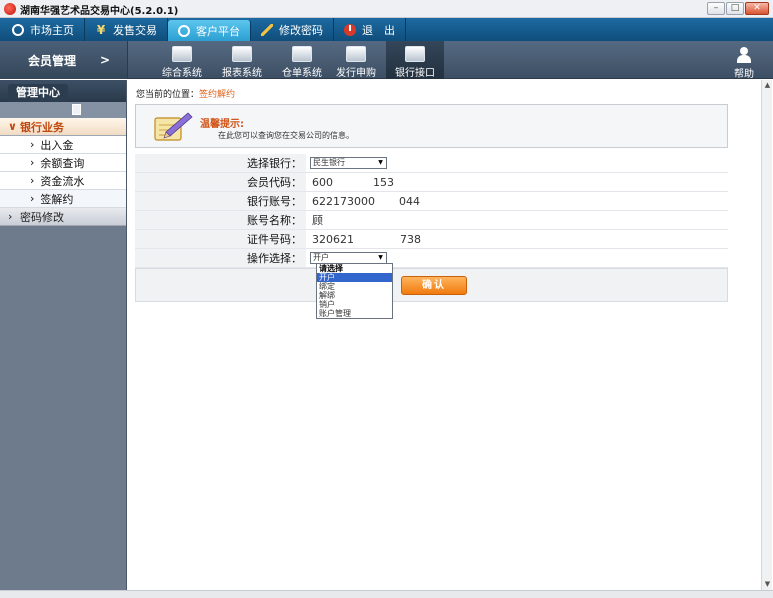 The height and width of the screenshot is (598, 773). I want to click on top-navigation: 市场主页 ¥ 发售交易 客户平台 修改密码 退 出, so click(386, 29).